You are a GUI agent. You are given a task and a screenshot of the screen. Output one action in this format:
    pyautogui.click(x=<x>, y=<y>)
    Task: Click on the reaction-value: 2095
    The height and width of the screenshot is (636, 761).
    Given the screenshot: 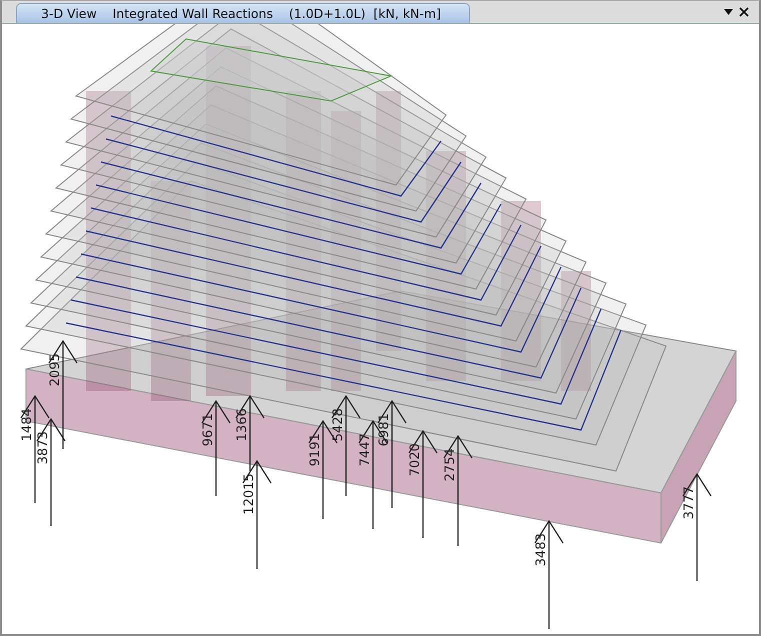 What is the action you would take?
    pyautogui.click(x=55, y=369)
    